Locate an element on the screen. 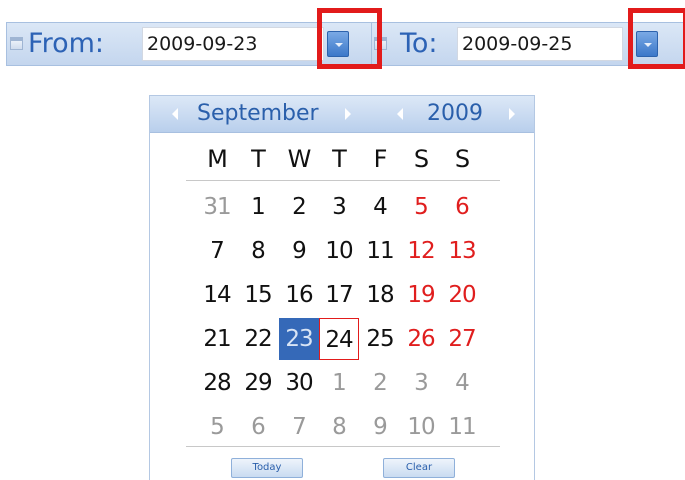  day-cell: 12 is located at coordinates (421, 251).